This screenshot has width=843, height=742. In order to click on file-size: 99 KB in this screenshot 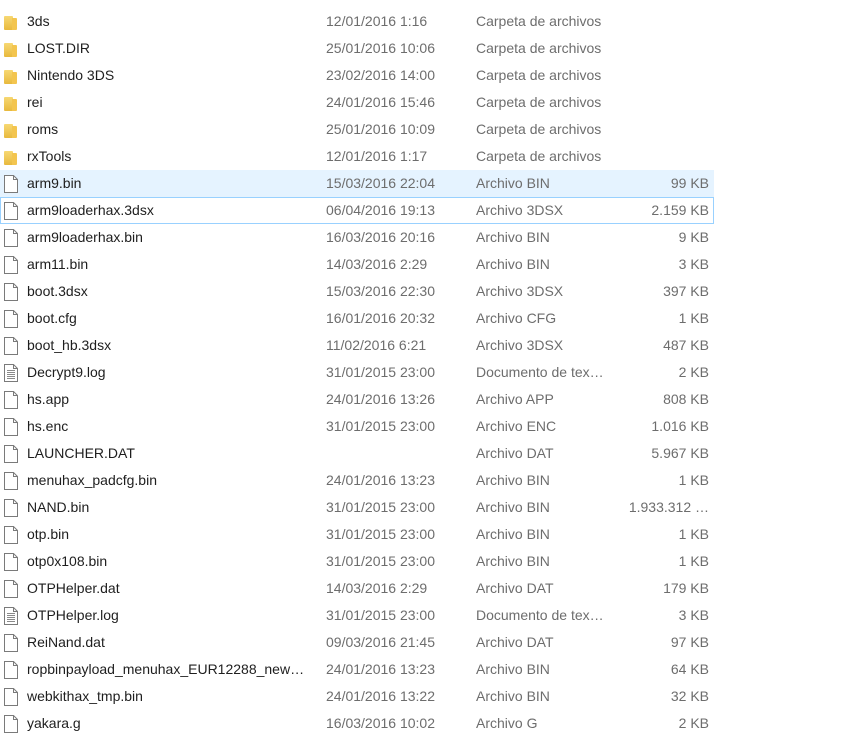, I will do `click(689, 183)`.